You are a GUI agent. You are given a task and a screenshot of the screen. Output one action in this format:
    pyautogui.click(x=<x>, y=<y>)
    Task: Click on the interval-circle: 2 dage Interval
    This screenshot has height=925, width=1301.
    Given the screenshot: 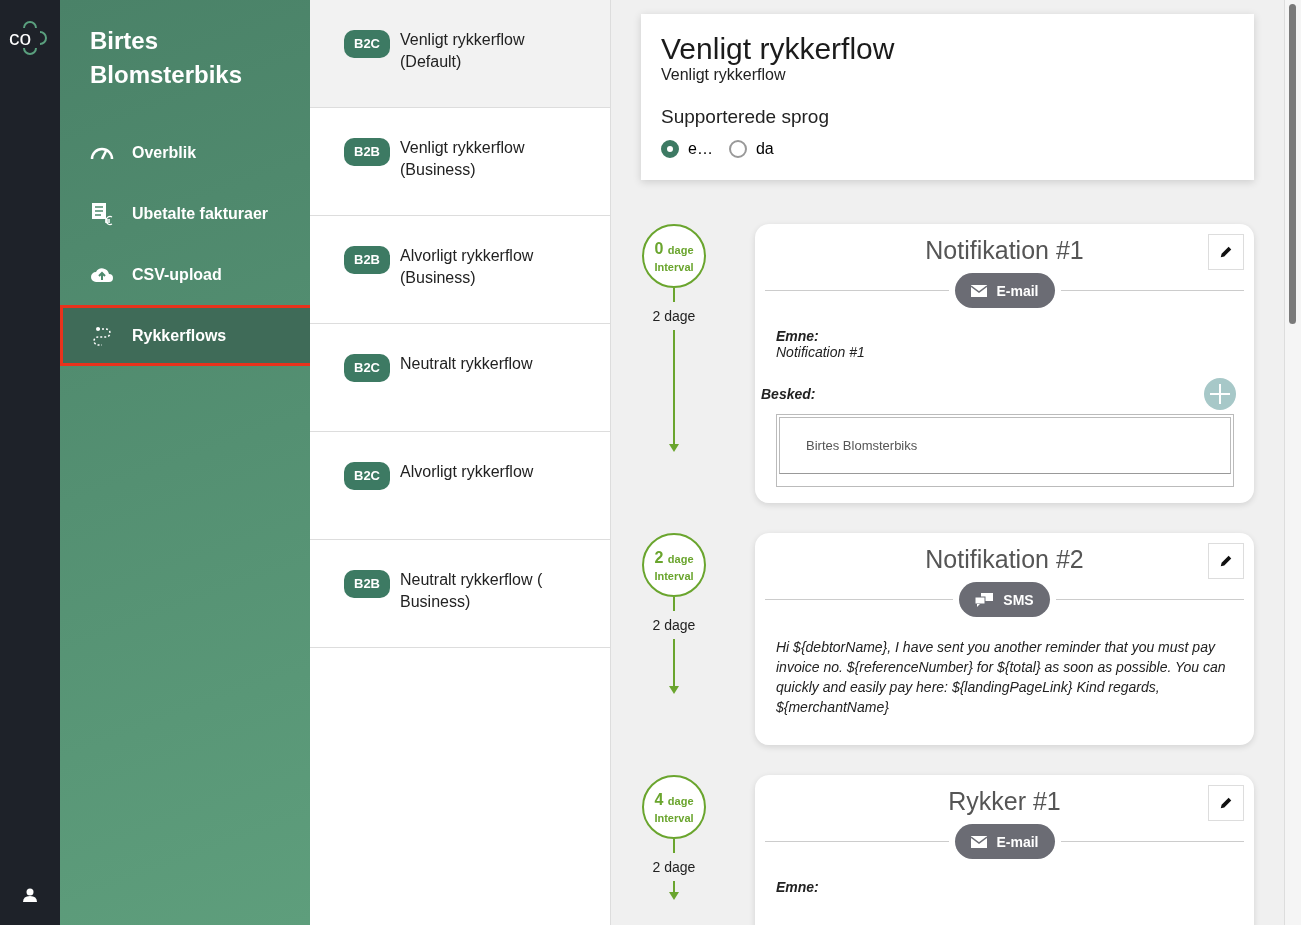 What is the action you would take?
    pyautogui.click(x=674, y=565)
    